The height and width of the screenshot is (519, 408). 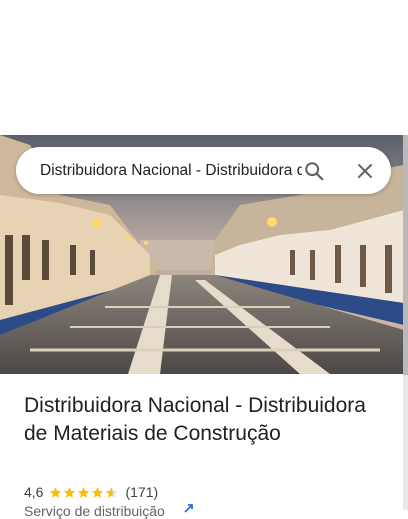 I want to click on review-count: (171), so click(x=141, y=492).